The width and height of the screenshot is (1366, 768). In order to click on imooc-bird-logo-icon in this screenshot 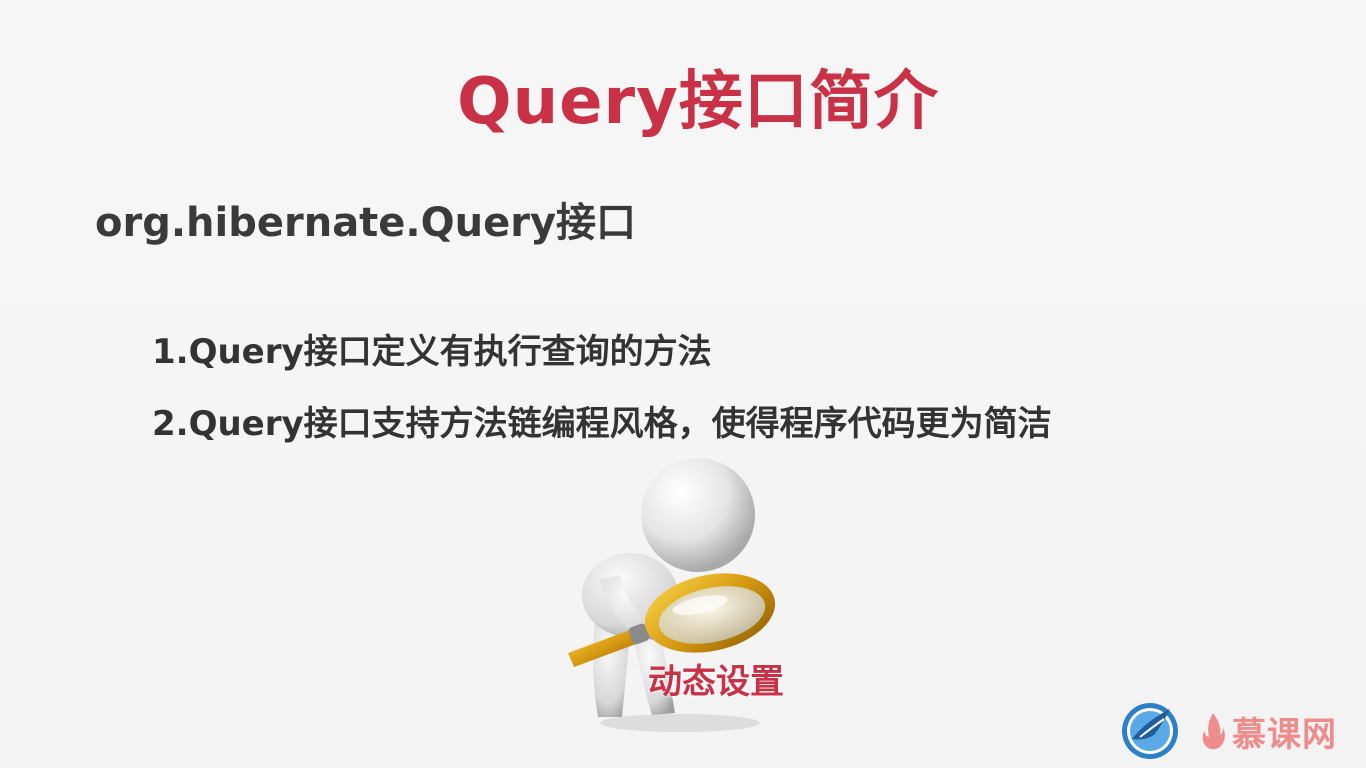, I will do `click(1150, 731)`.